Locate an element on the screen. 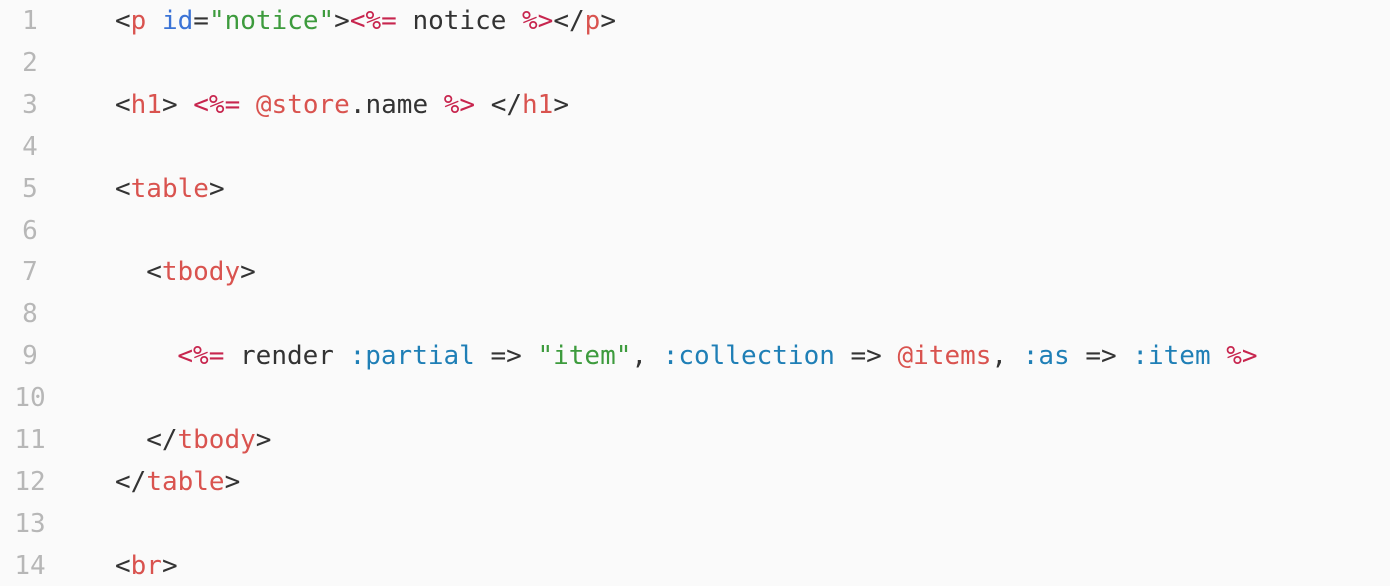 This screenshot has height=586, width=1390. code-token: :collection is located at coordinates (748, 356).